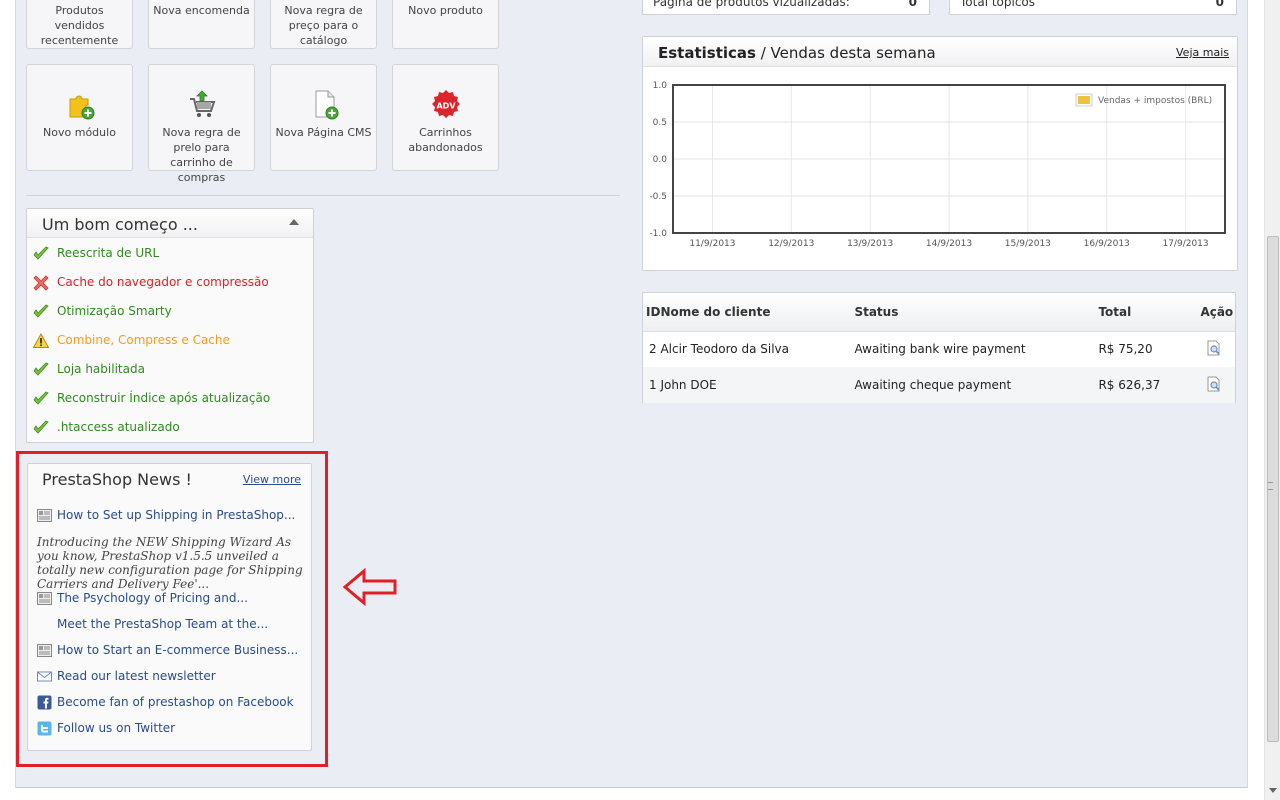  I want to click on news-view-more-link: View more, so click(272, 479).